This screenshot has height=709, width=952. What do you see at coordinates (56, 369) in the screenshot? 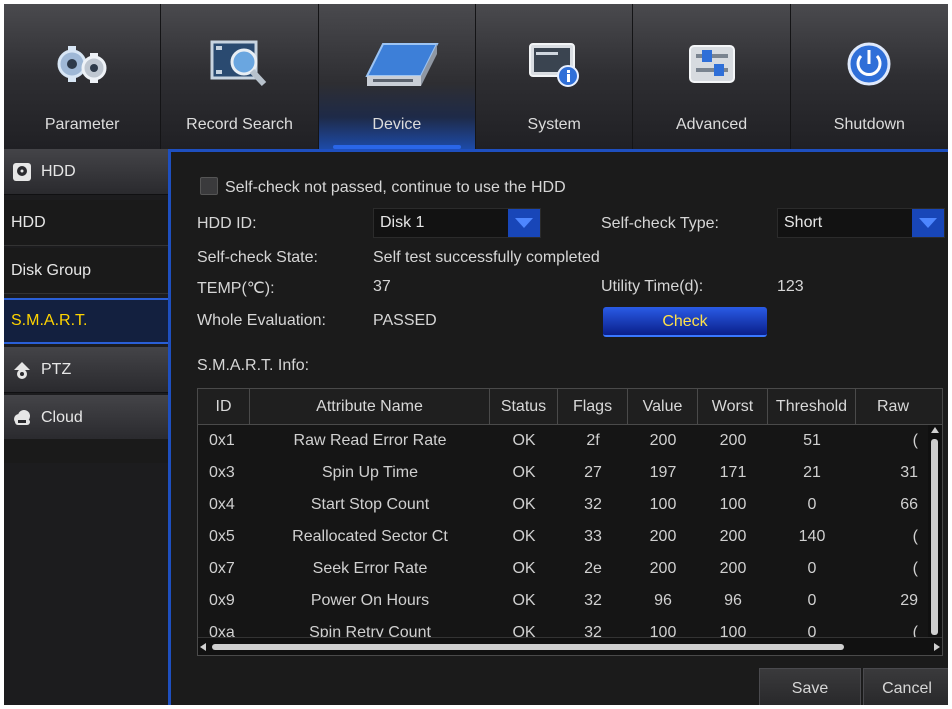
I see `sidebar-label: PTZ` at bounding box center [56, 369].